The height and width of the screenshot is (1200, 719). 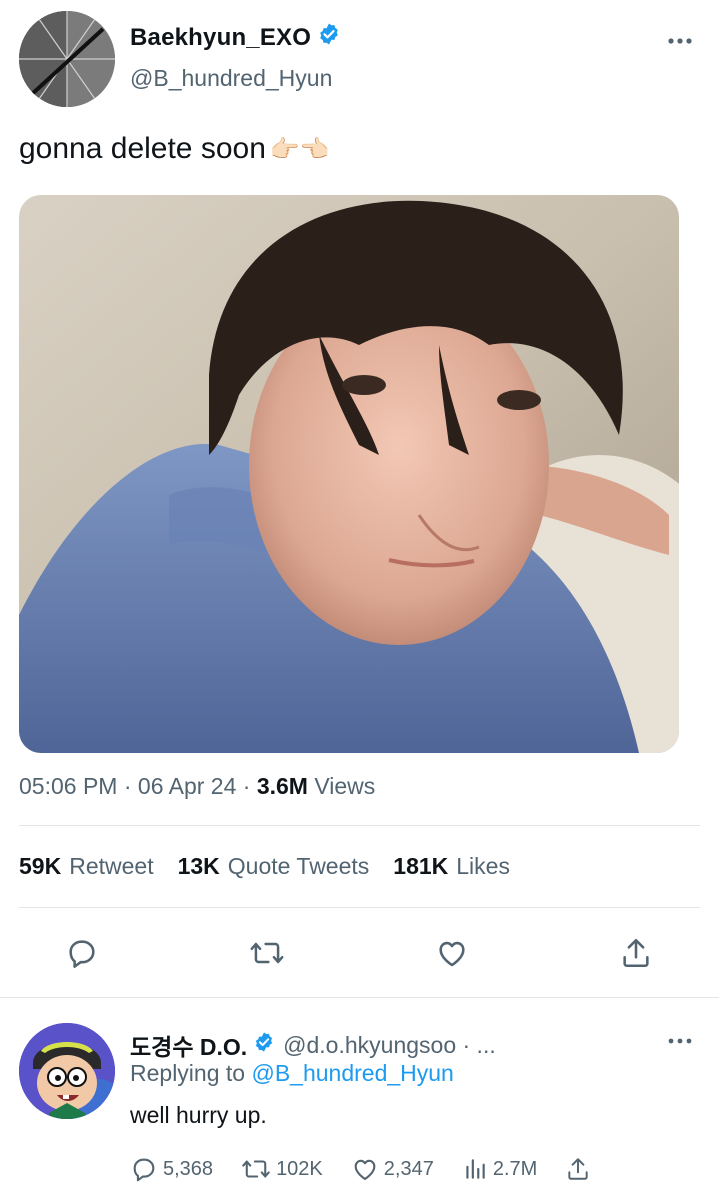 I want to click on author-display-name: Baekhyun_EXO, so click(x=220, y=38).